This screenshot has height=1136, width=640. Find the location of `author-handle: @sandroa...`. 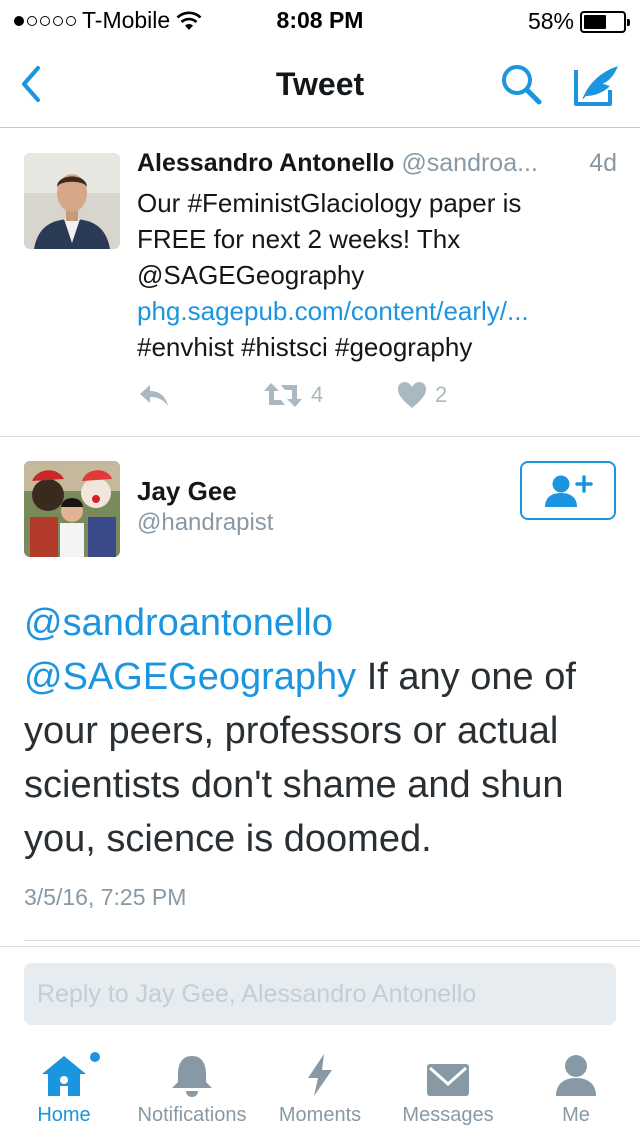

author-handle: @sandroa... is located at coordinates (469, 163).